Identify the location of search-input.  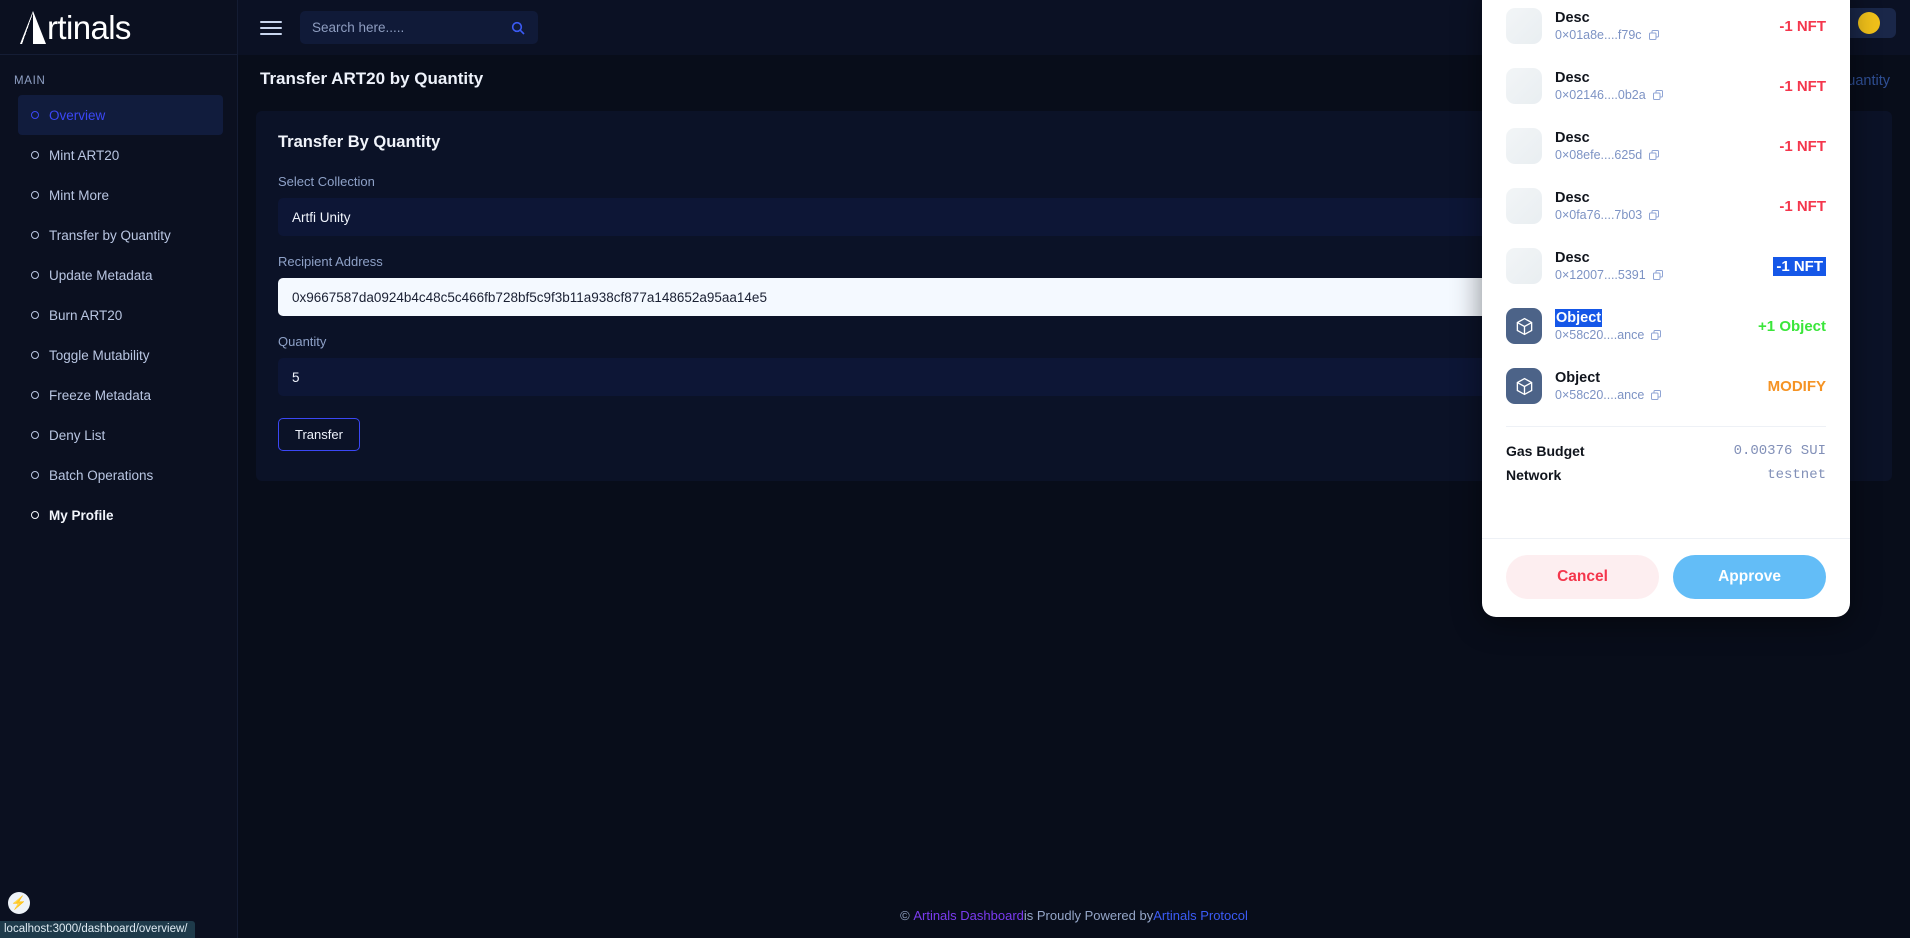
(411, 27).